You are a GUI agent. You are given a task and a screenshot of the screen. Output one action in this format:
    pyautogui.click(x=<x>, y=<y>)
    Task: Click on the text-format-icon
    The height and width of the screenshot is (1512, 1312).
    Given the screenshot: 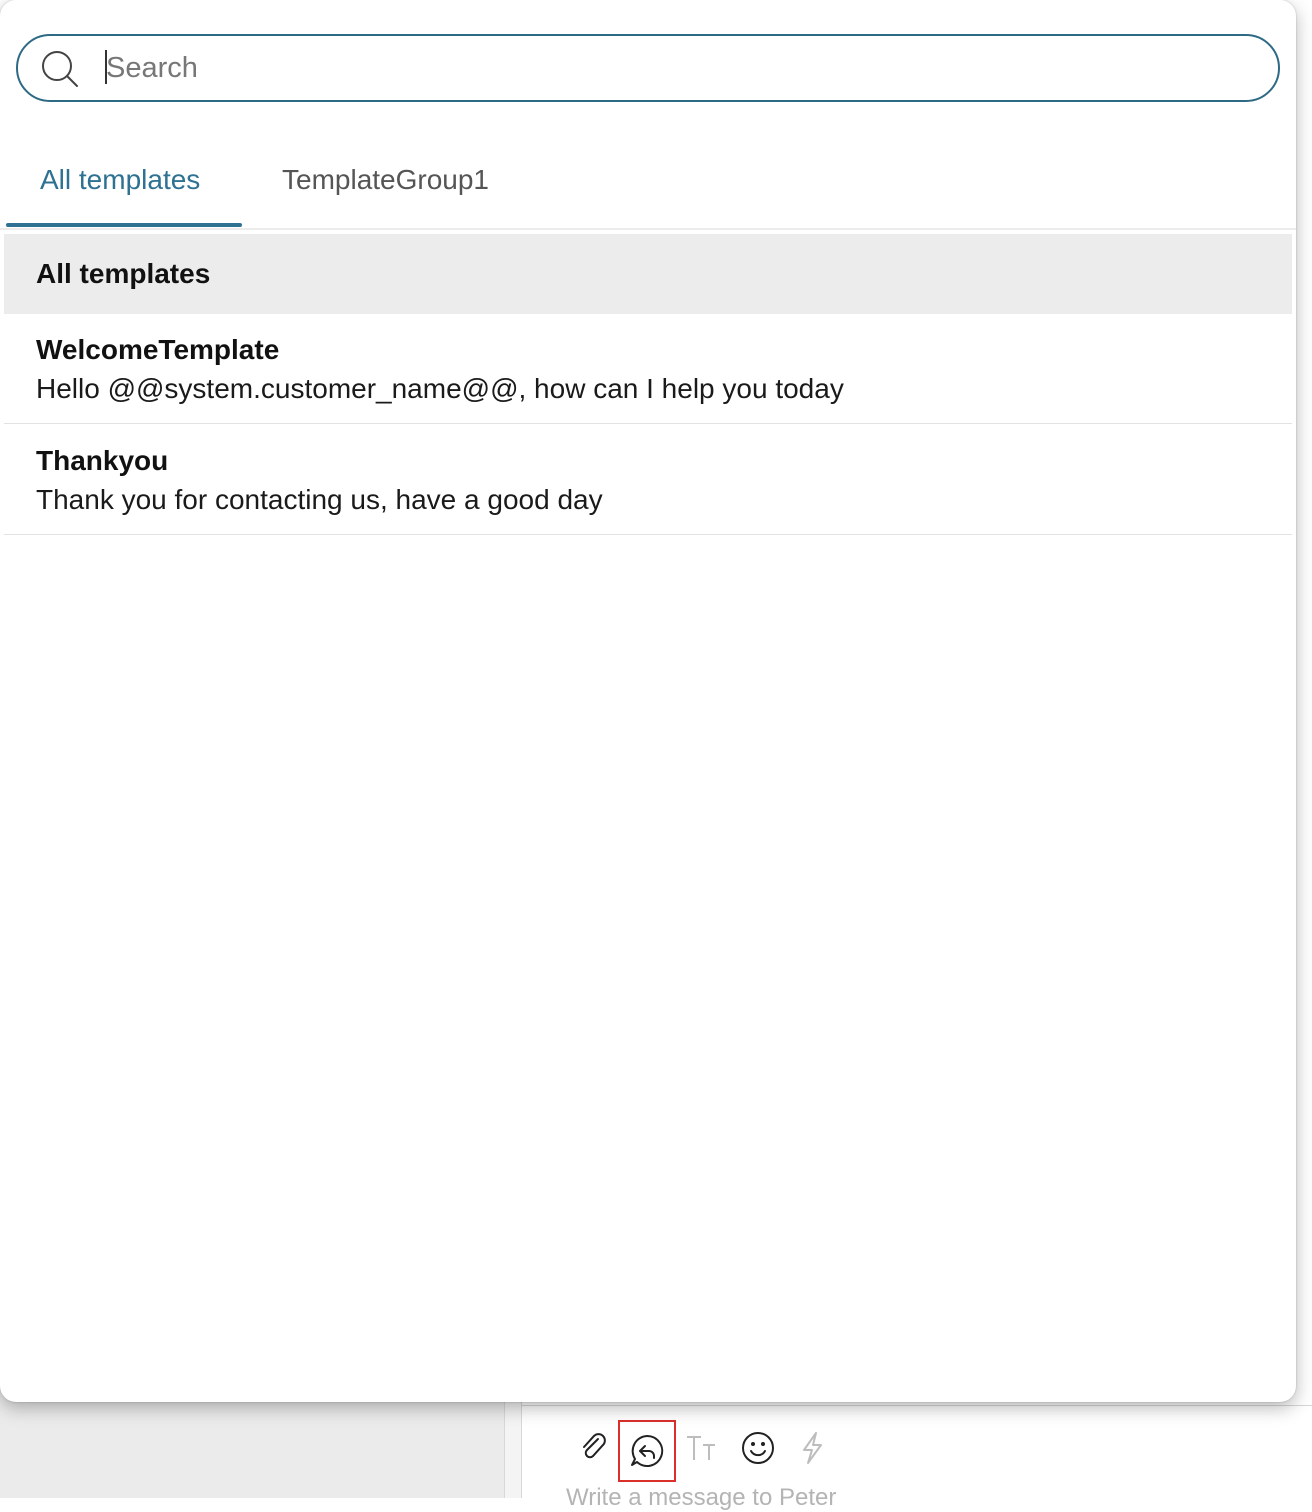 What is the action you would take?
    pyautogui.click(x=701, y=1448)
    